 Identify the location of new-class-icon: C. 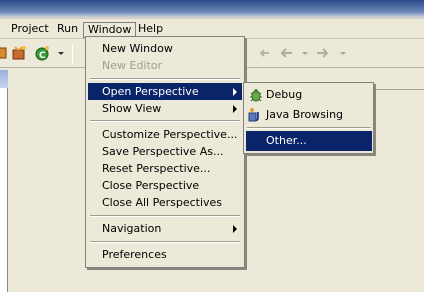
(42, 53).